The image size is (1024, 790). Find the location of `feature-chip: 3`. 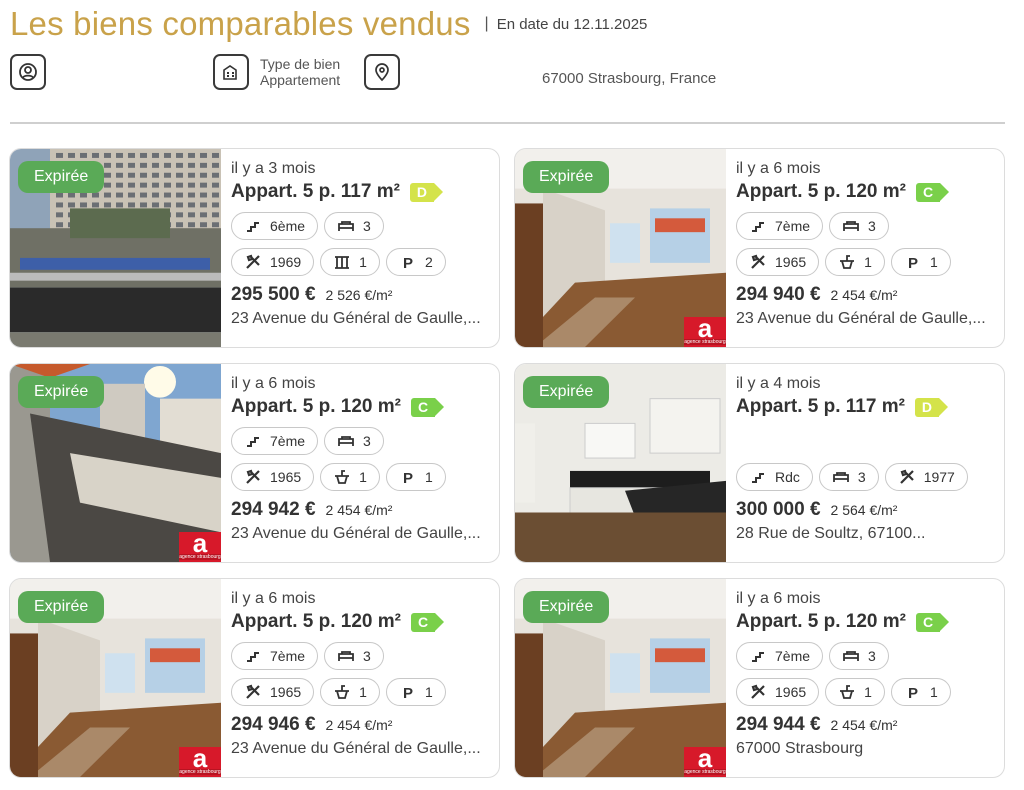

feature-chip: 3 is located at coordinates (354, 656).